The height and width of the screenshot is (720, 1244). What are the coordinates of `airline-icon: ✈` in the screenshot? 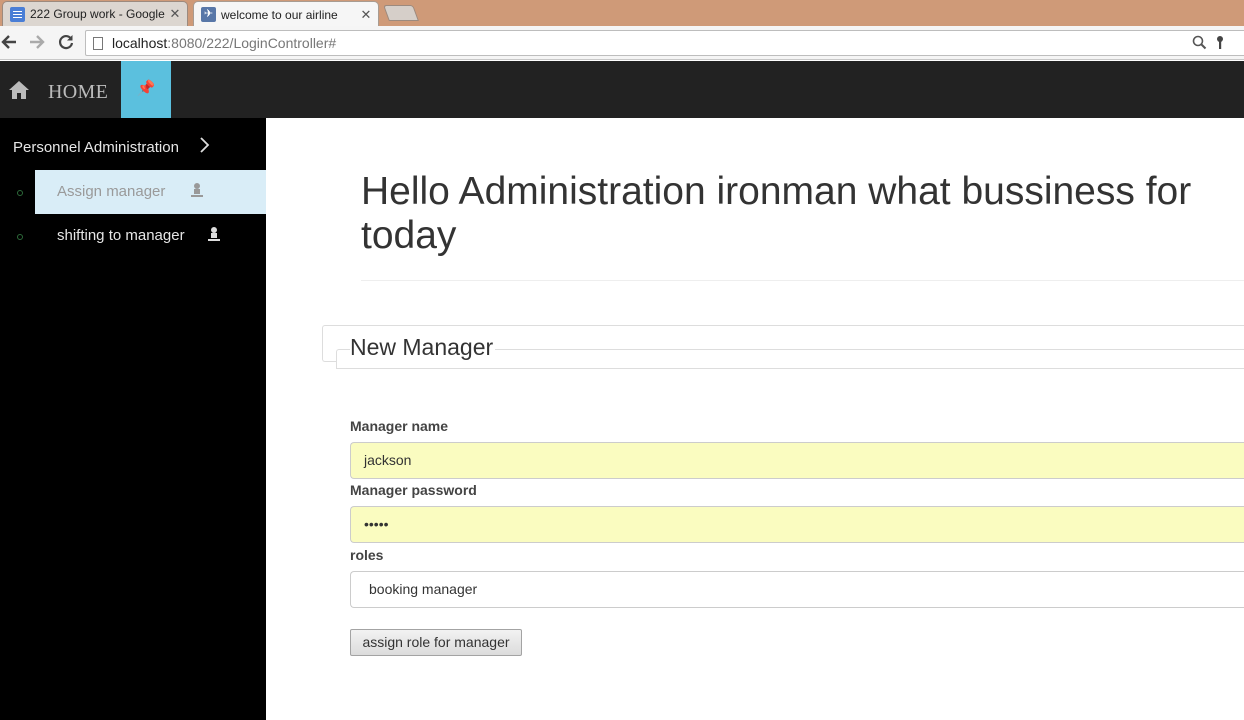 It's located at (208, 14).